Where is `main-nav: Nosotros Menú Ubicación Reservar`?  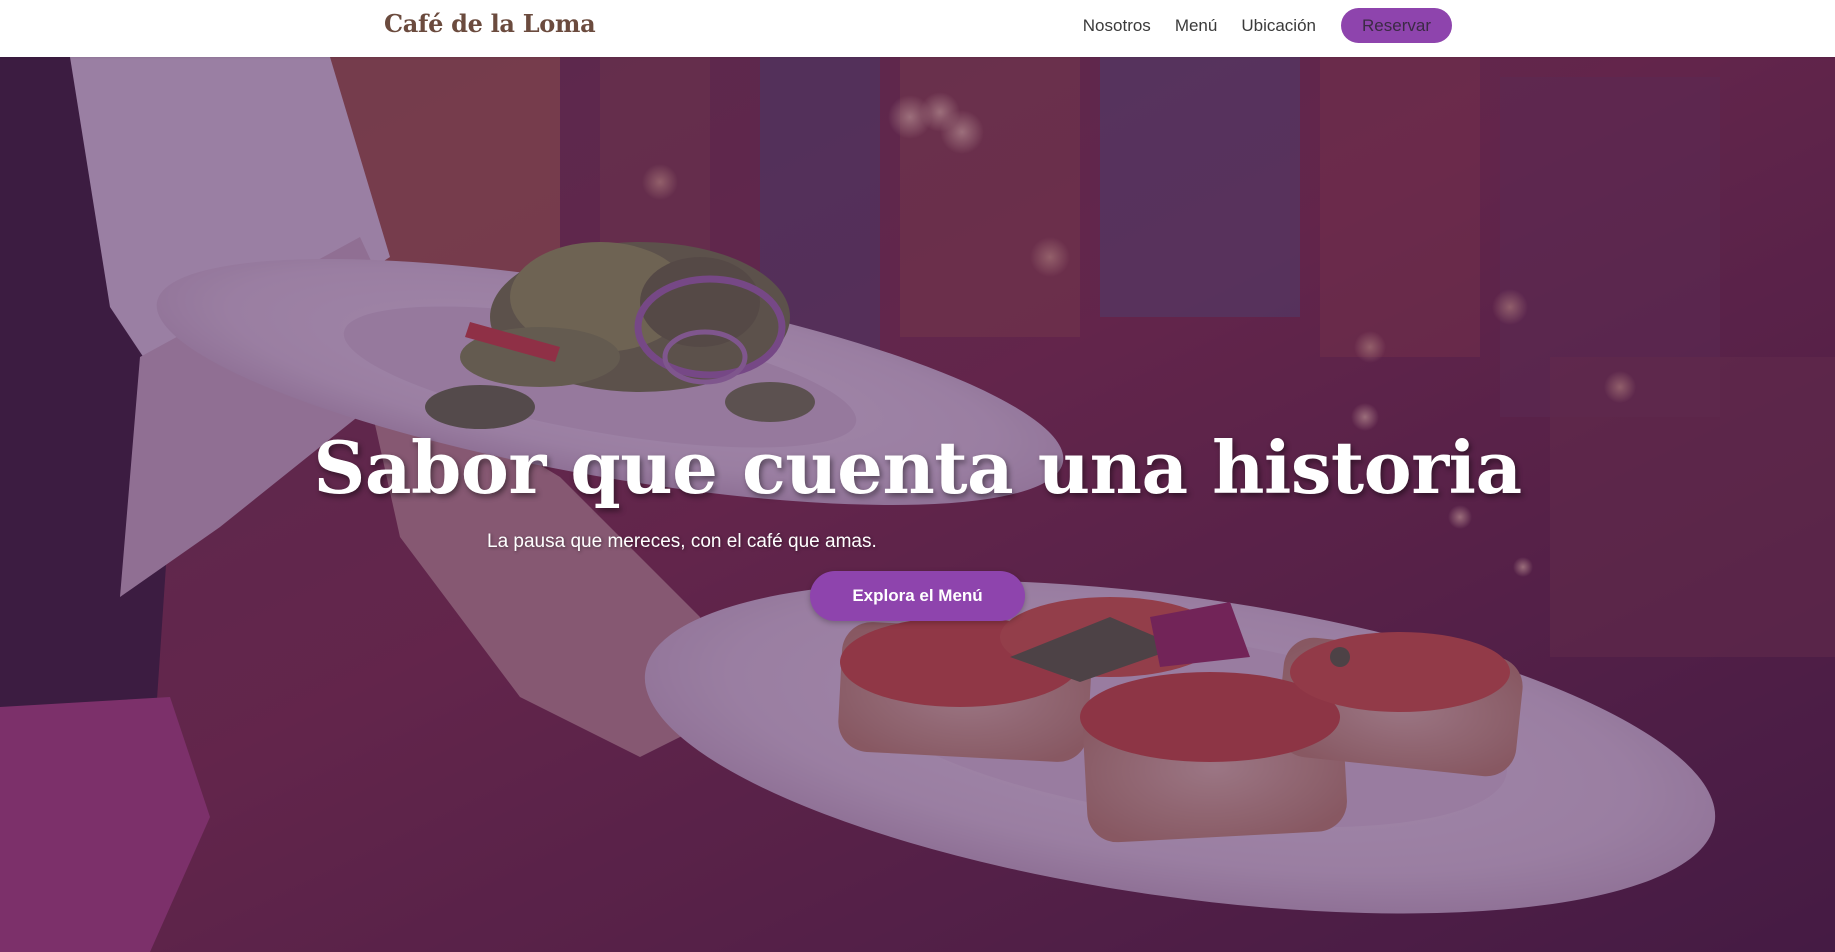 main-nav: Nosotros Menú Ubicación Reservar is located at coordinates (1267, 25).